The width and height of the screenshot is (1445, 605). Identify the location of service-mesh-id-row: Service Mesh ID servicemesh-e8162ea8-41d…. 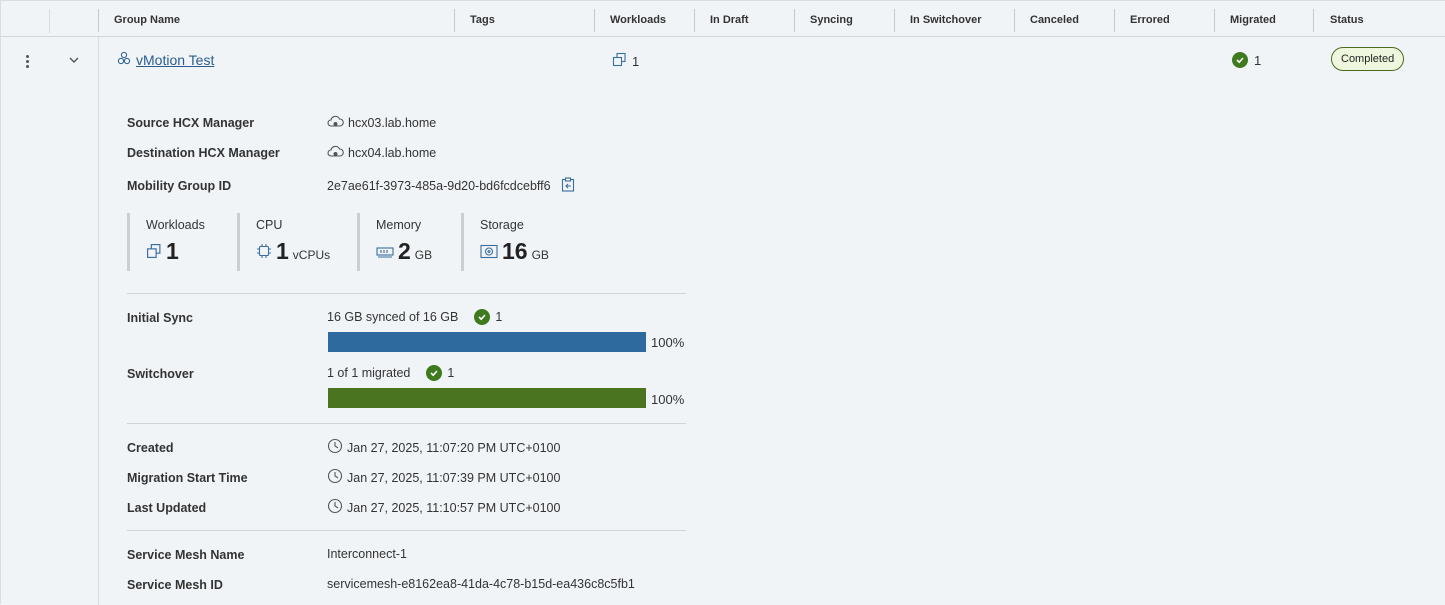
(381, 584).